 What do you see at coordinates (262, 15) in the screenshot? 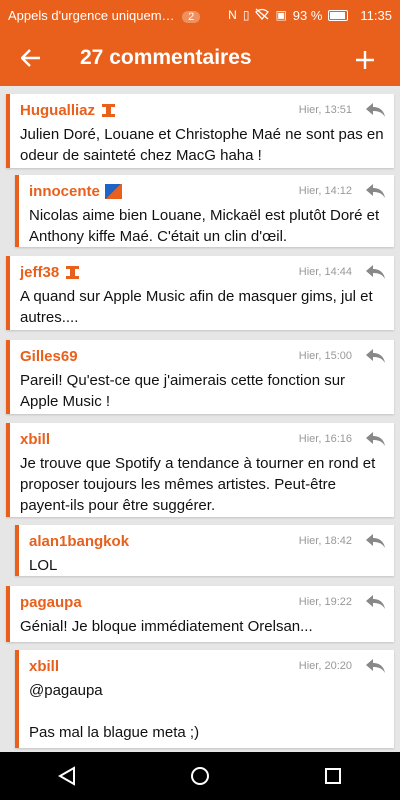
I see `no-wifi-icon` at bounding box center [262, 15].